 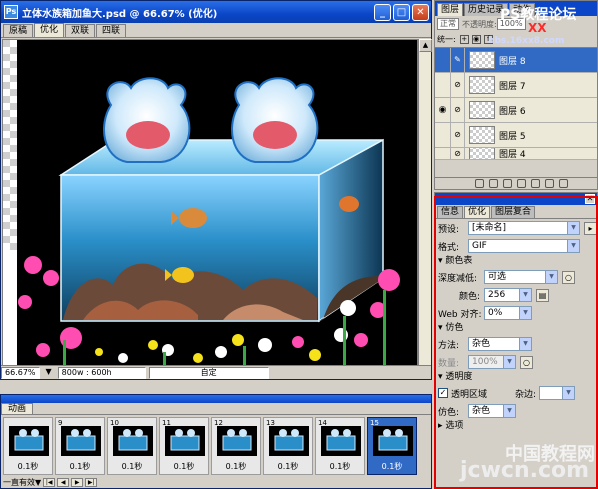 What do you see at coordinates (524, 246) in the screenshot?
I see `format-select: GIF ▼` at bounding box center [524, 246].